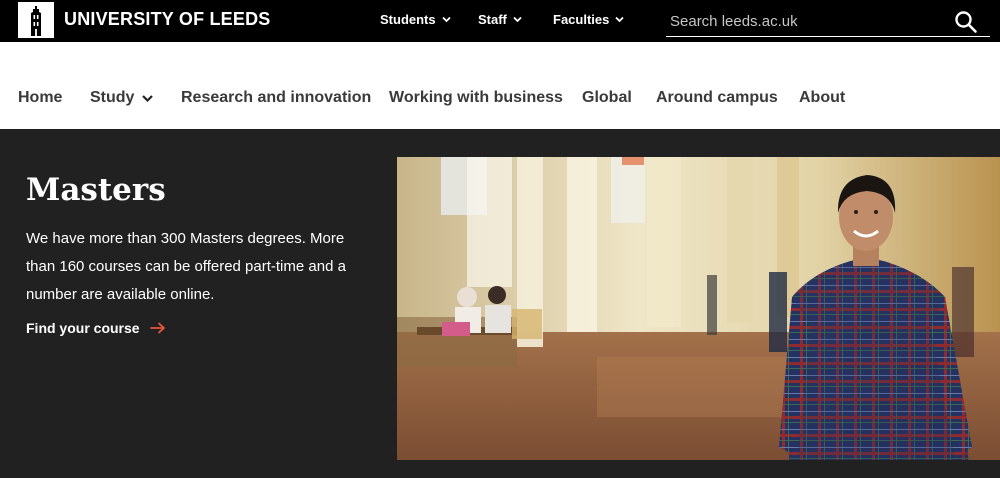 The height and width of the screenshot is (478, 1000). I want to click on search-icon, so click(966, 22).